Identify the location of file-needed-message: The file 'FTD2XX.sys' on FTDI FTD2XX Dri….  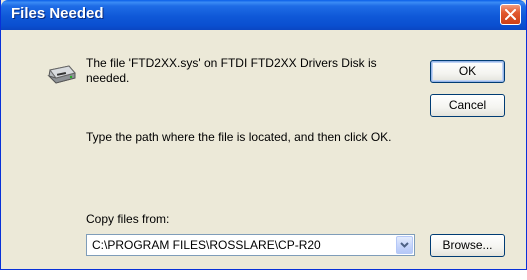
(231, 70).